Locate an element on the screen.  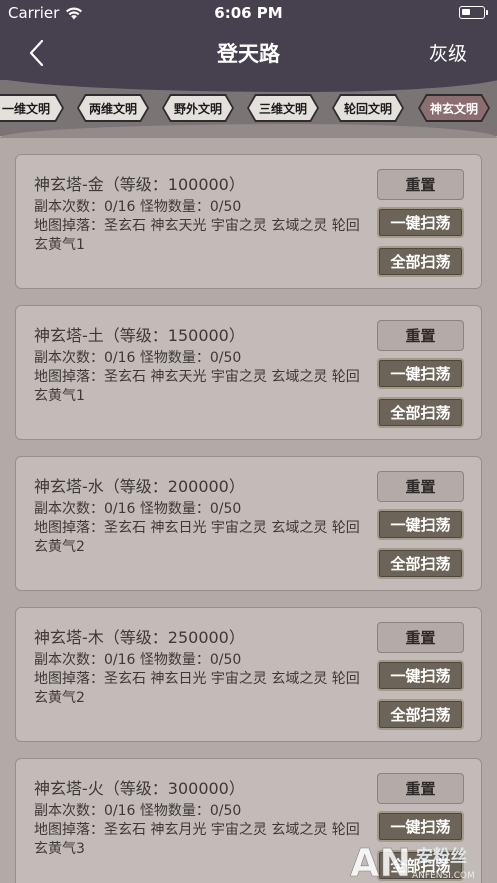
tab-civilization-1: 一维文明 is located at coordinates (32, 108).